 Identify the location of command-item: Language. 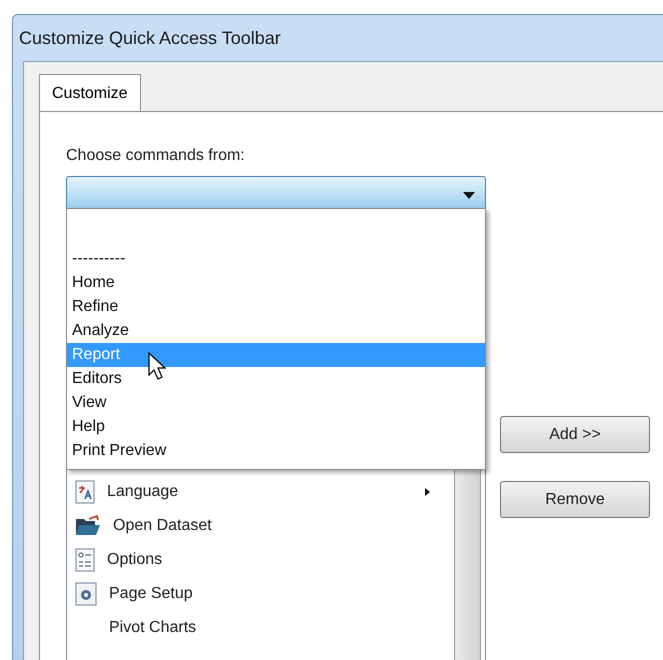
(257, 492).